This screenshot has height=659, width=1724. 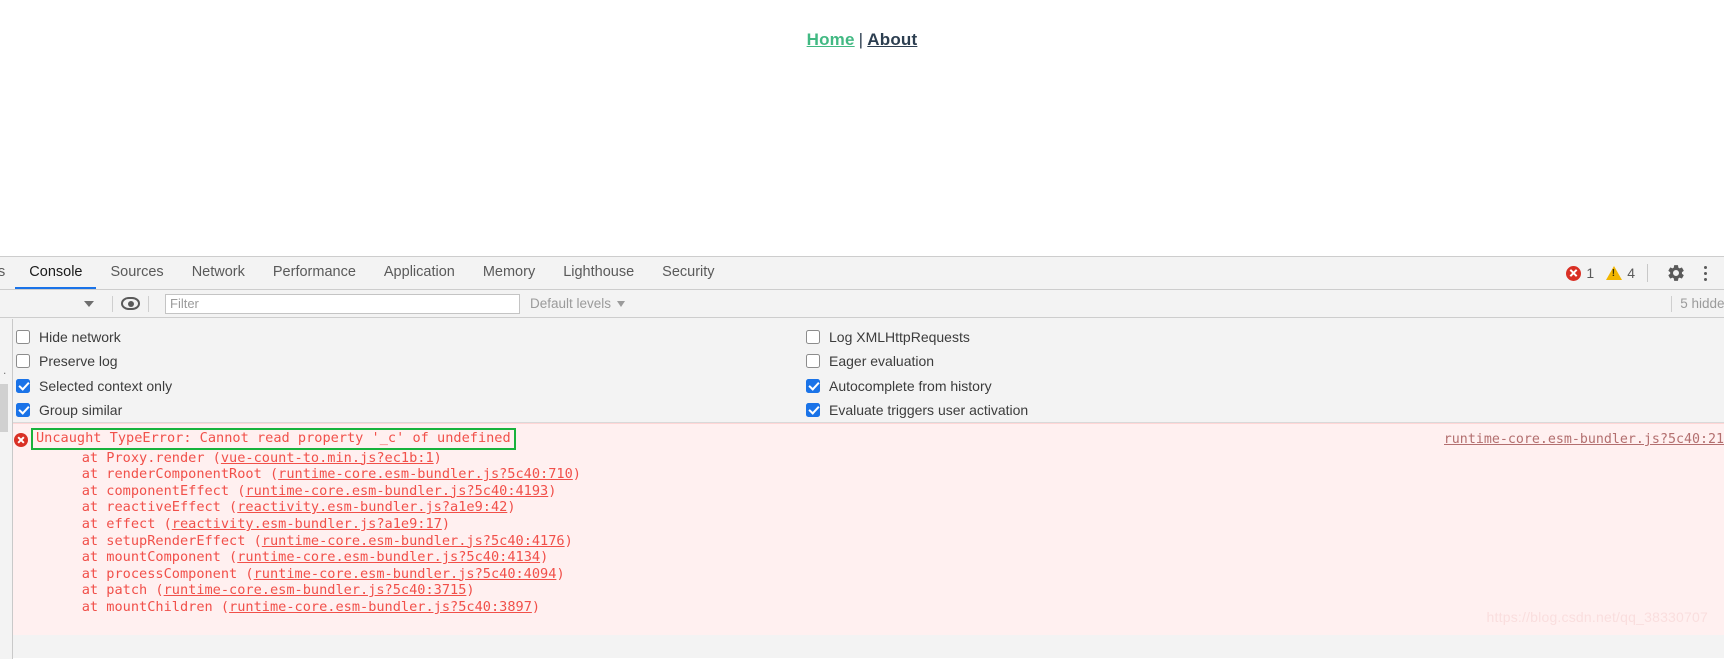 What do you see at coordinates (813, 409) in the screenshot?
I see `checkbox-evaluate-triggers-user-activation` at bounding box center [813, 409].